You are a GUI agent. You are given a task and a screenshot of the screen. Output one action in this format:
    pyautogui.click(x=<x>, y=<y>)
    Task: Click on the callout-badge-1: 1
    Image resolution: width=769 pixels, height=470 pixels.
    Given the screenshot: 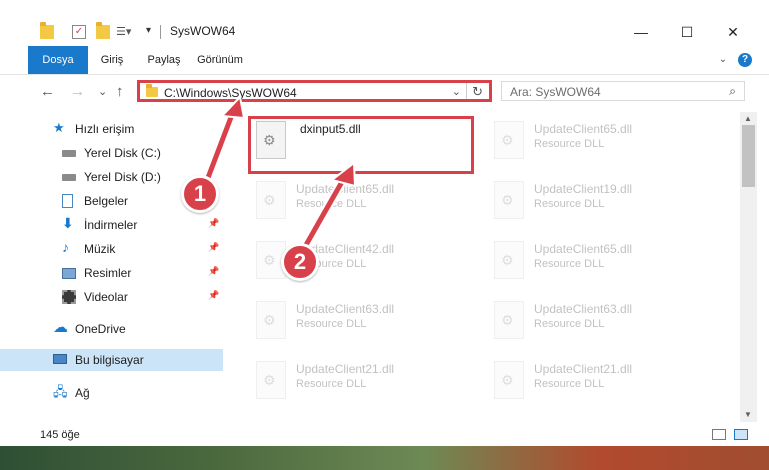 What is the action you would take?
    pyautogui.click(x=200, y=194)
    